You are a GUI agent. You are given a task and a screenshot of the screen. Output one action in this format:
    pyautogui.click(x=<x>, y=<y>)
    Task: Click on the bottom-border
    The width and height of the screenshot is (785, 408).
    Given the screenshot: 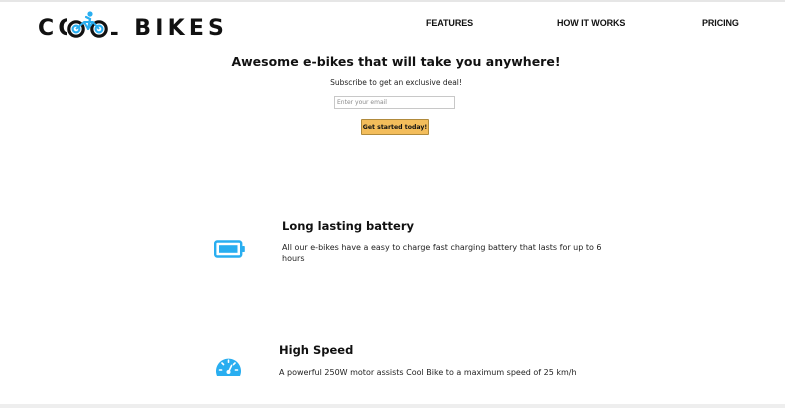 What is the action you would take?
    pyautogui.click(x=392, y=406)
    